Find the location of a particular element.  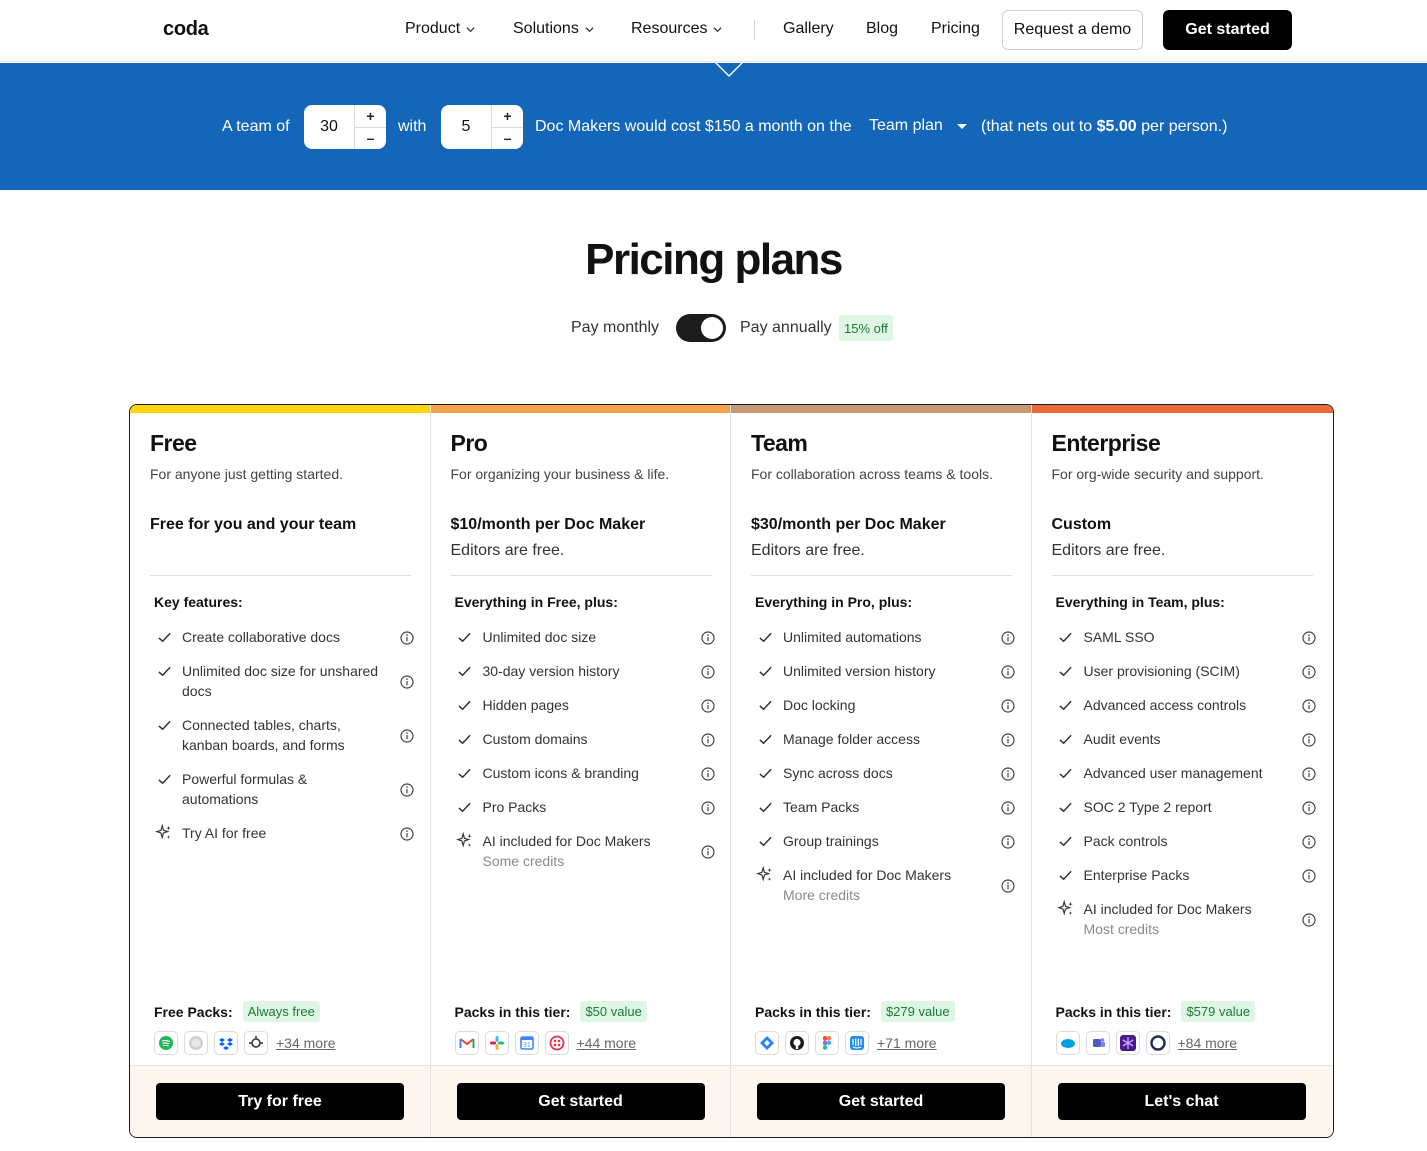

feature-item: AI included for Doc Makers More credits is located at coordinates (885, 885).